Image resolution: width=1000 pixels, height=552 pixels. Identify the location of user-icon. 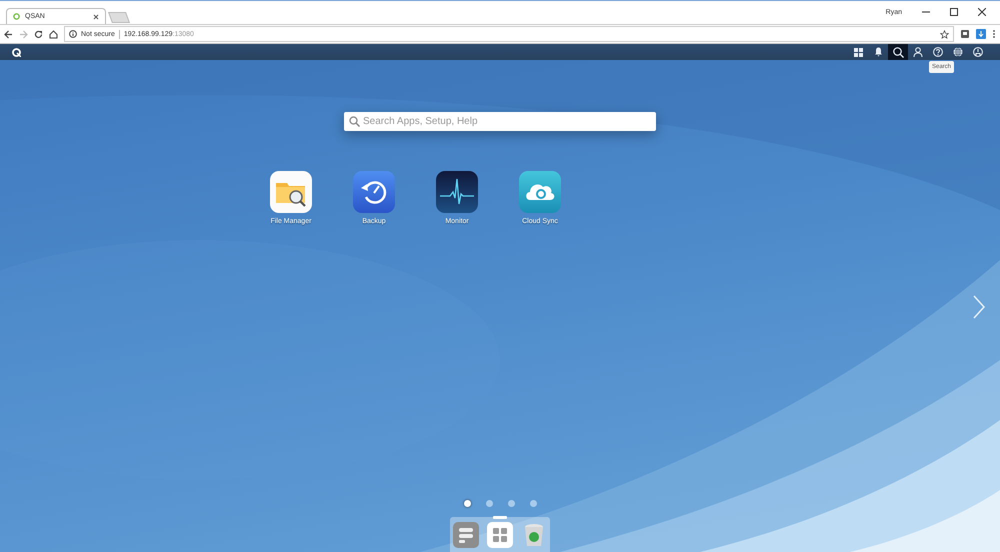
(918, 52).